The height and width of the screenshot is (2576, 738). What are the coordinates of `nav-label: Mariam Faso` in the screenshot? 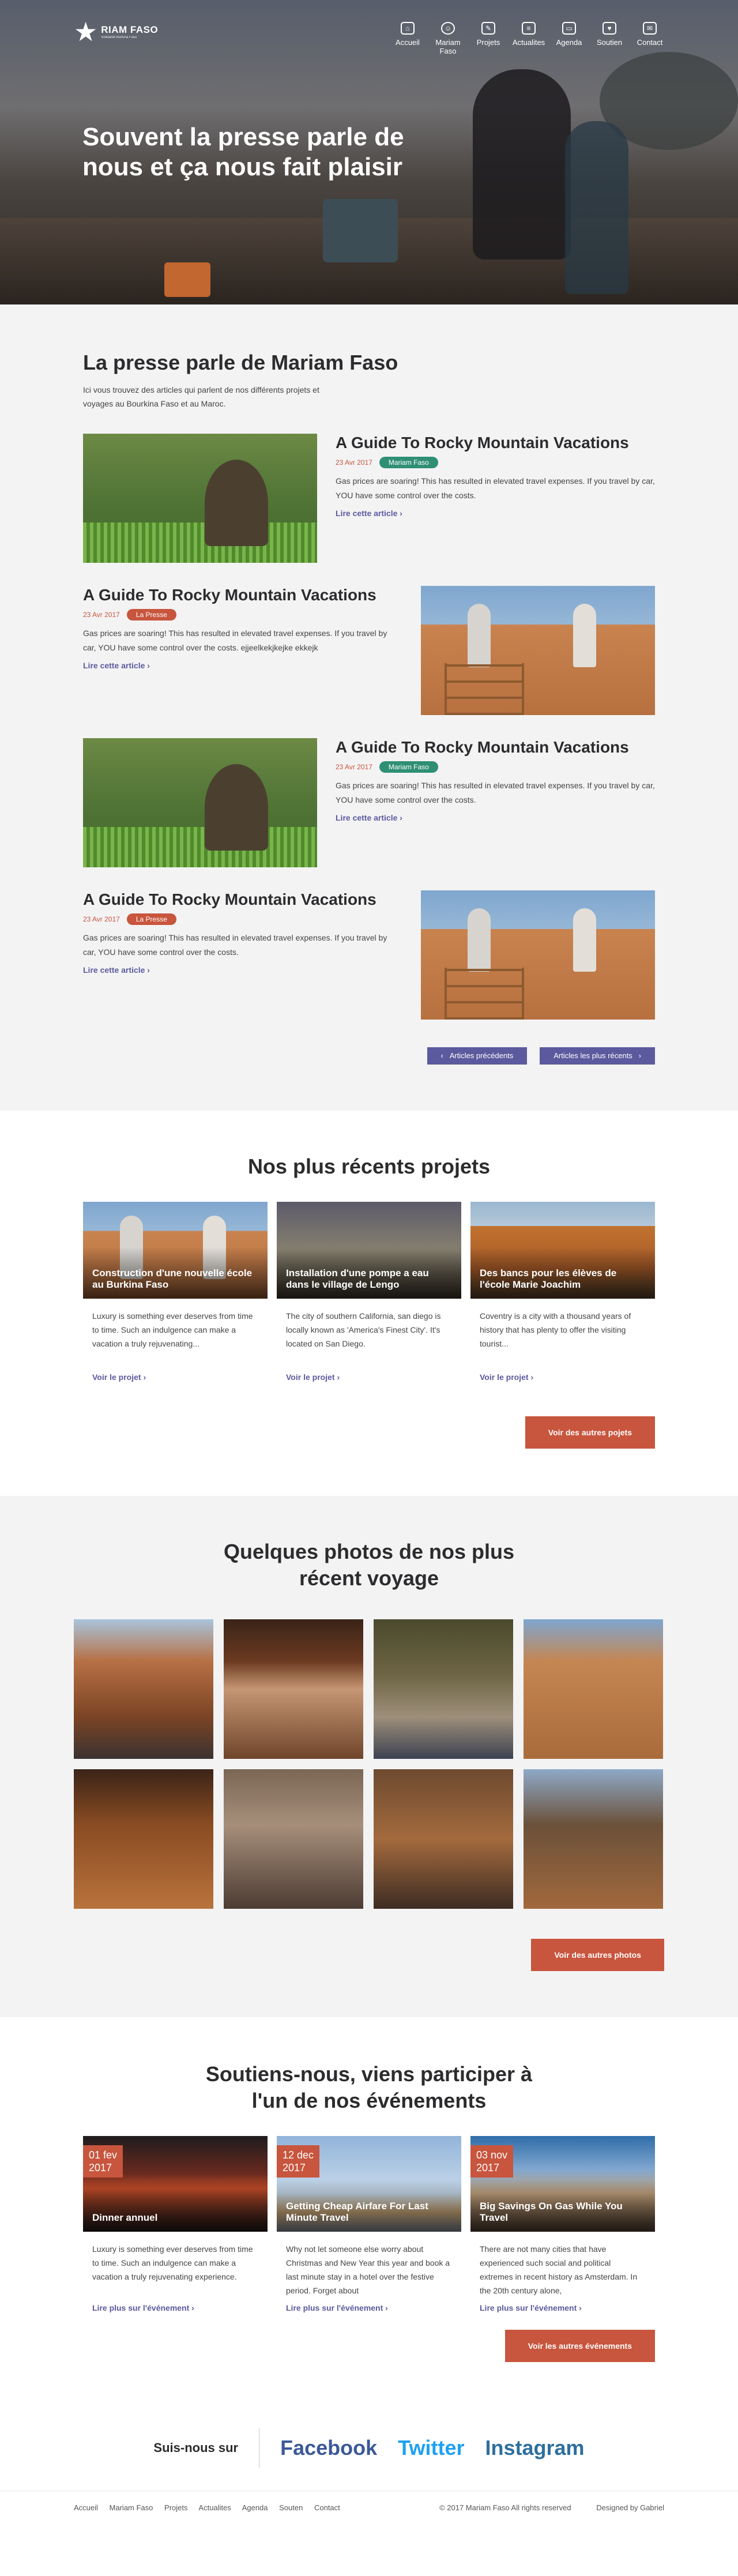 It's located at (448, 46).